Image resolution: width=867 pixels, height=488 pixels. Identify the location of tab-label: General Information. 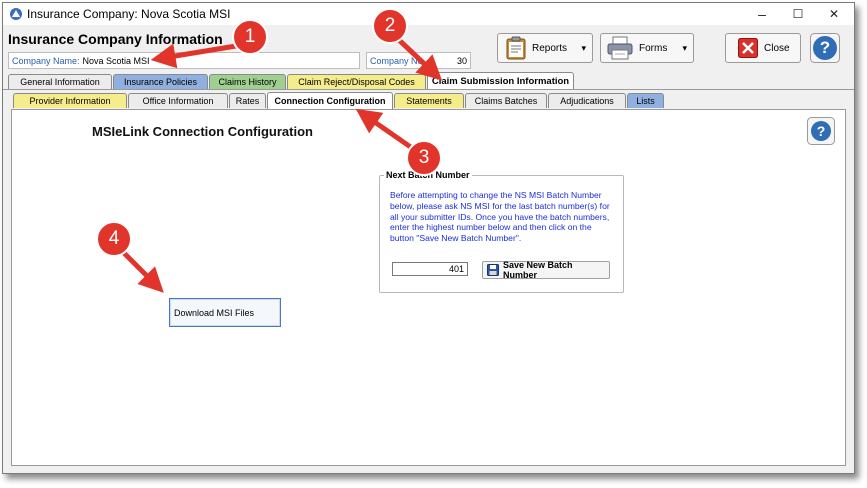
(60, 82).